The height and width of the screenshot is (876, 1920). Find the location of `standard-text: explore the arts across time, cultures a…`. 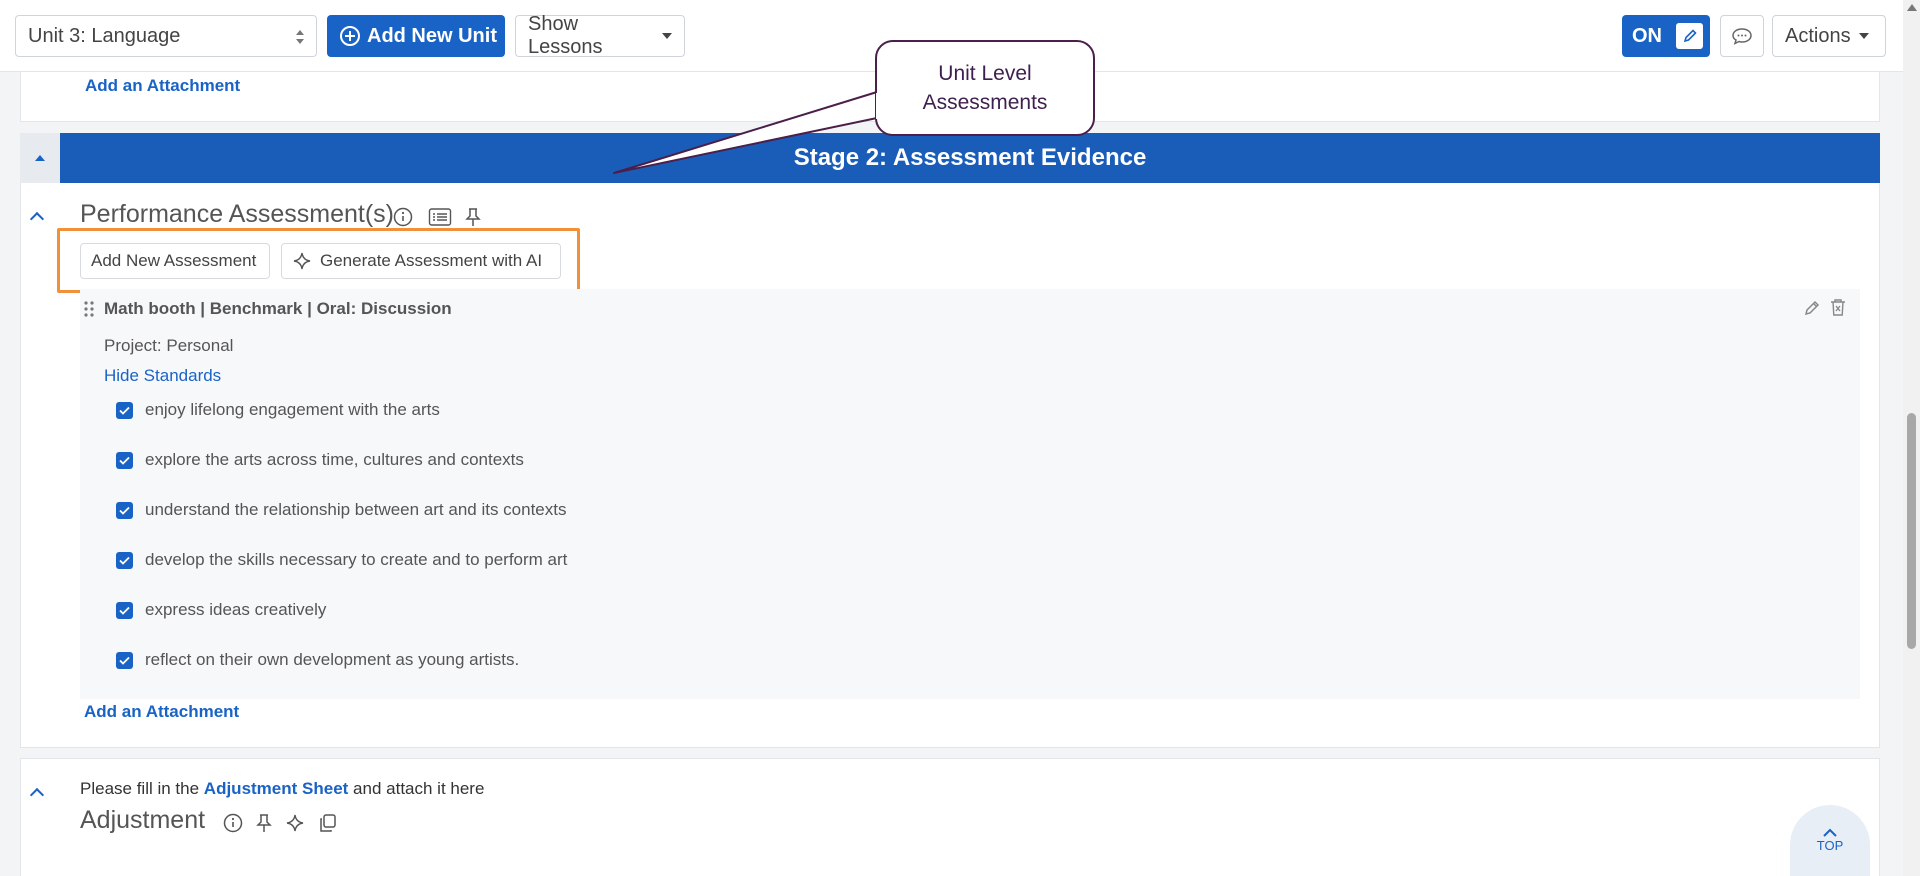

standard-text: explore the arts across time, cultures a… is located at coordinates (334, 459).